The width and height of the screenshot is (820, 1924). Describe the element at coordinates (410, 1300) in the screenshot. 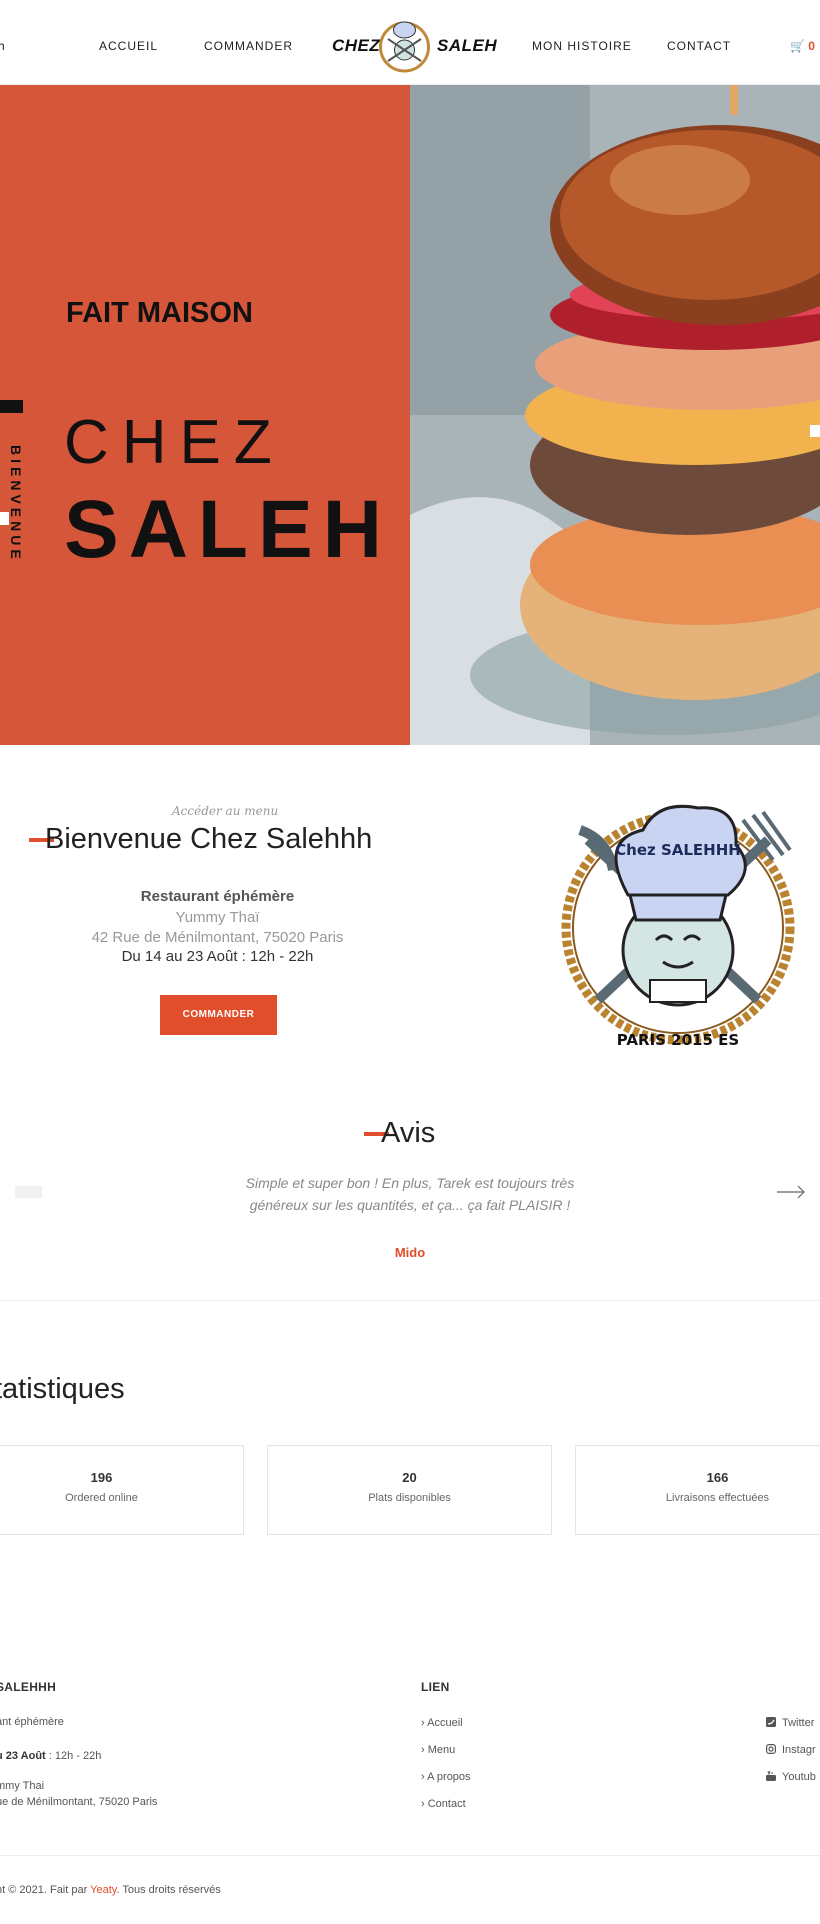

I see `section-divider` at that location.